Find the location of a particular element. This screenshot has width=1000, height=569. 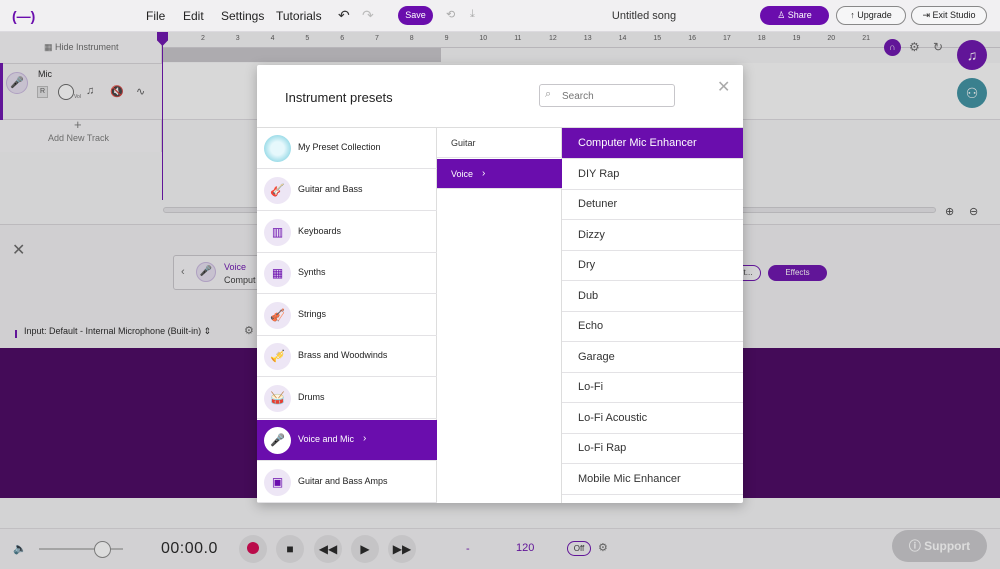

close-panel-icon: ✕ is located at coordinates (18, 250).